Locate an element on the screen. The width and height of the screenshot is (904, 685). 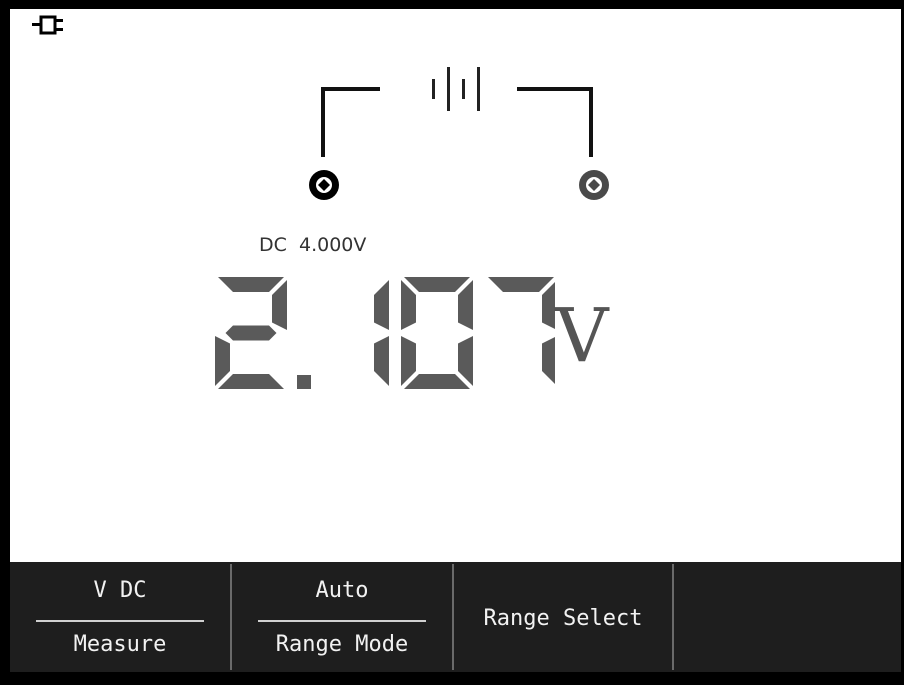
softkey-range-mode: Auto Range Mode is located at coordinates (342, 617).